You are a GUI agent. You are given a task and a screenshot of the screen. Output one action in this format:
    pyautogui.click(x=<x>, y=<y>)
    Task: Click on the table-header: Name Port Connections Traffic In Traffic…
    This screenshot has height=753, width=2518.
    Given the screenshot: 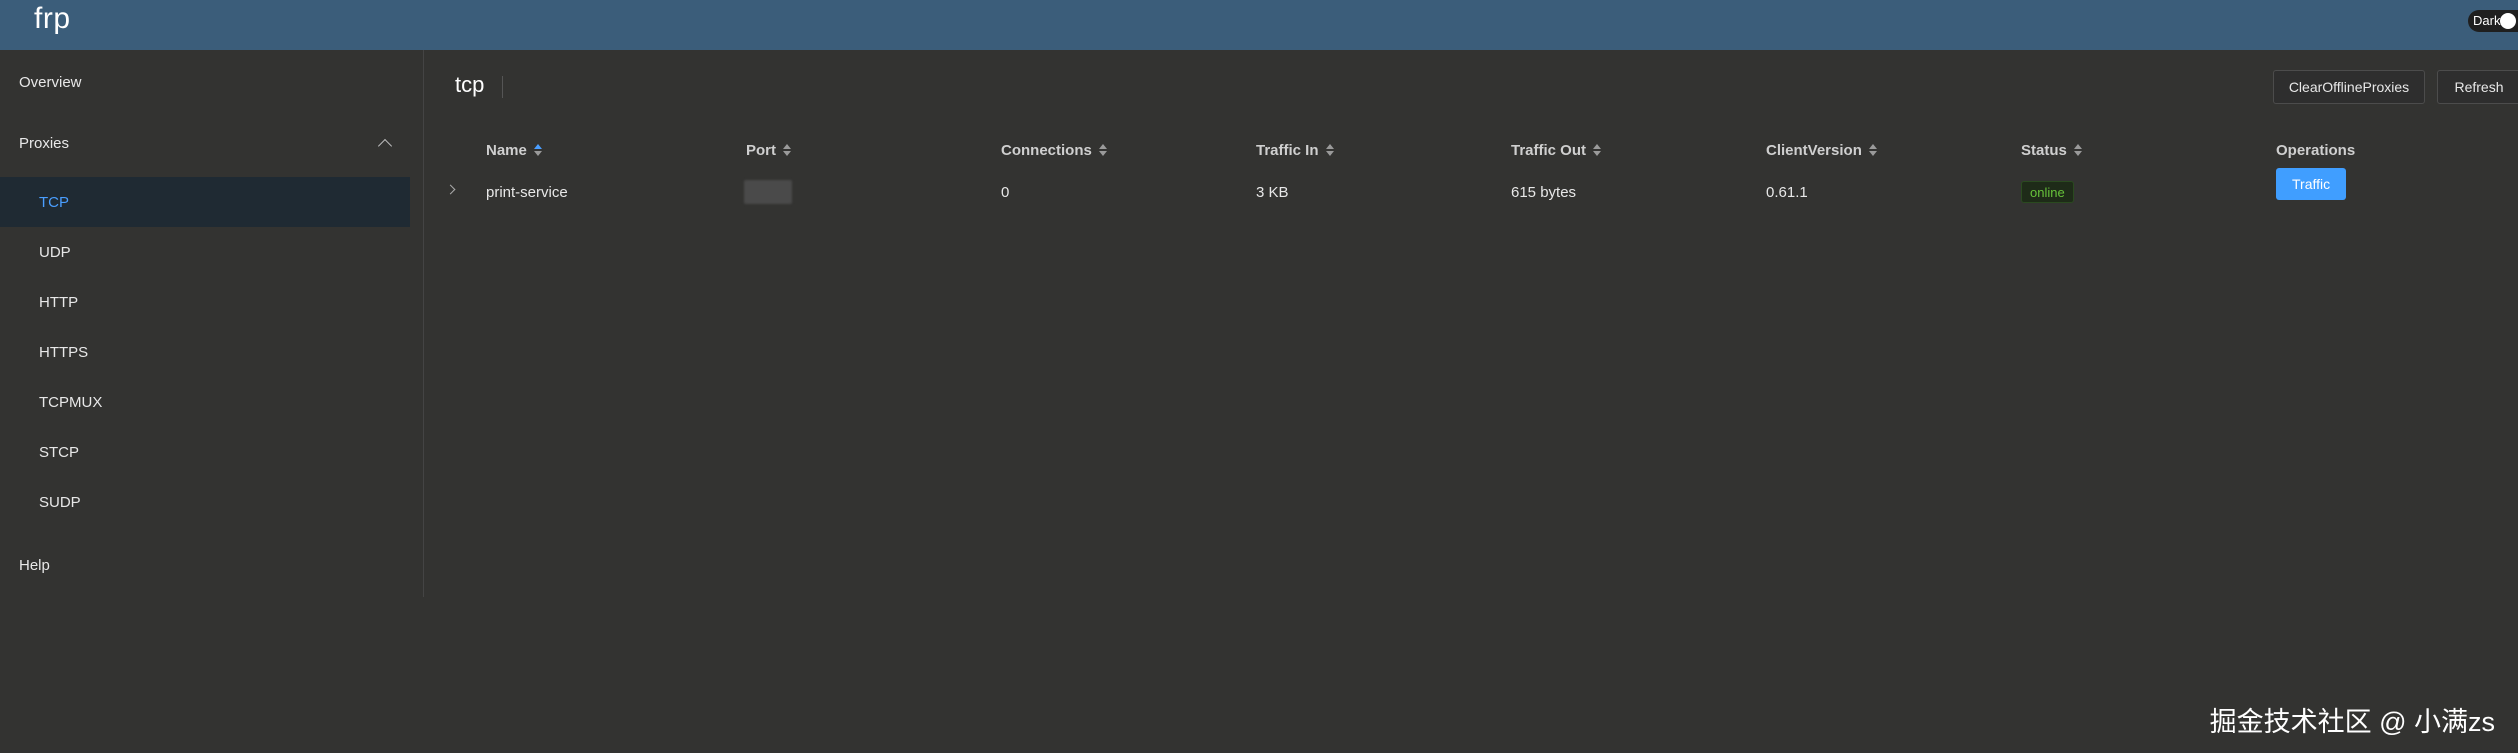 What is the action you would take?
    pyautogui.click(x=1471, y=150)
    